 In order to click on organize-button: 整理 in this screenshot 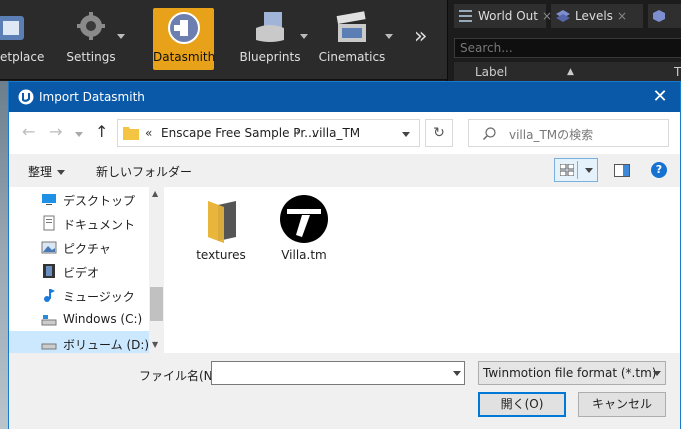, I will do `click(40, 171)`.